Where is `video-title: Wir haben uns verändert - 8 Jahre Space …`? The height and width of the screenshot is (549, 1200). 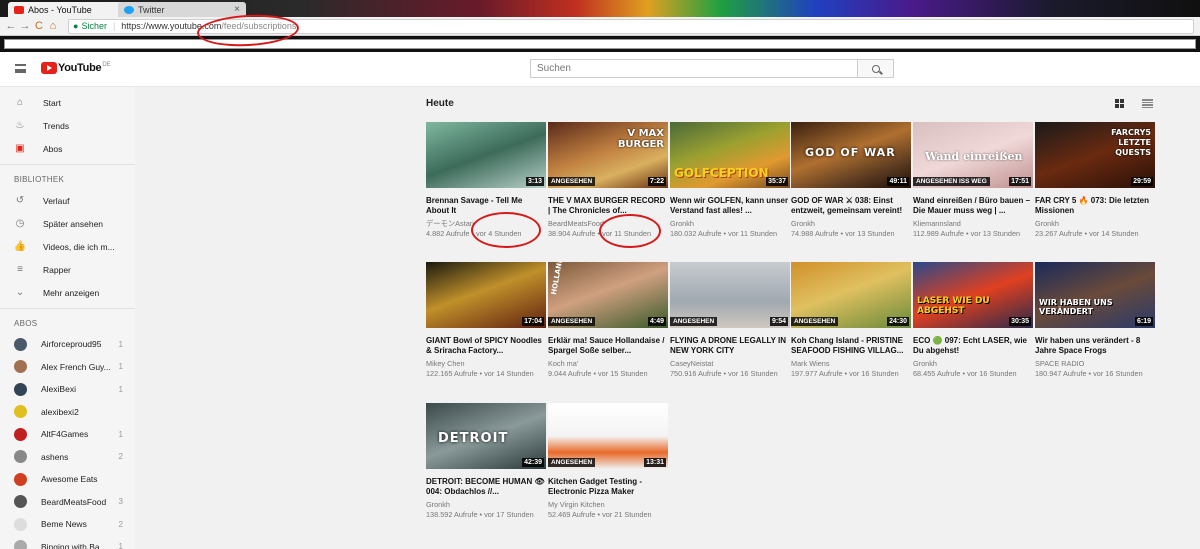
video-title: Wir haben uns verändert - 8 Jahre Space … is located at coordinates (1095, 346).